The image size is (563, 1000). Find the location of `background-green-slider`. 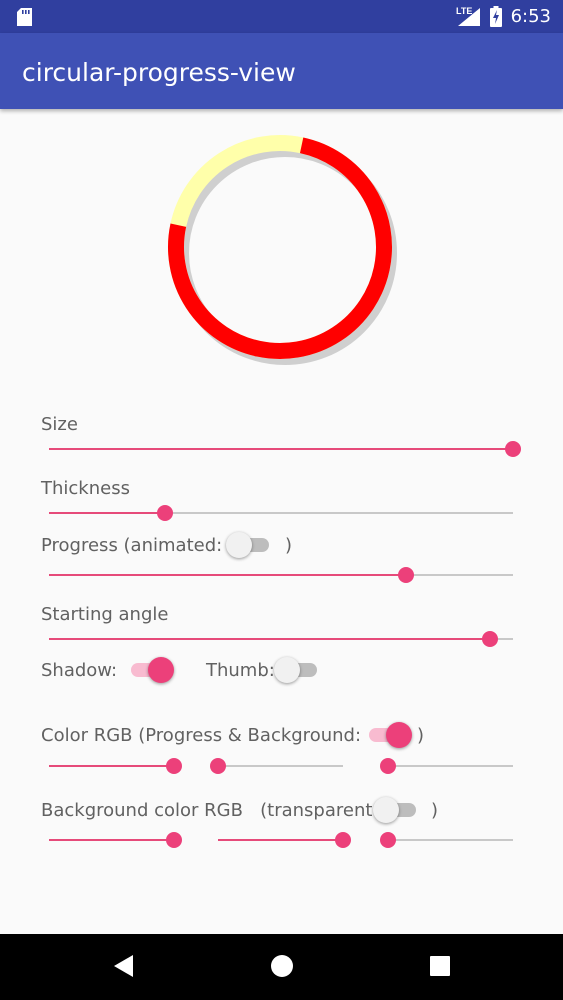

background-green-slider is located at coordinates (284, 840).